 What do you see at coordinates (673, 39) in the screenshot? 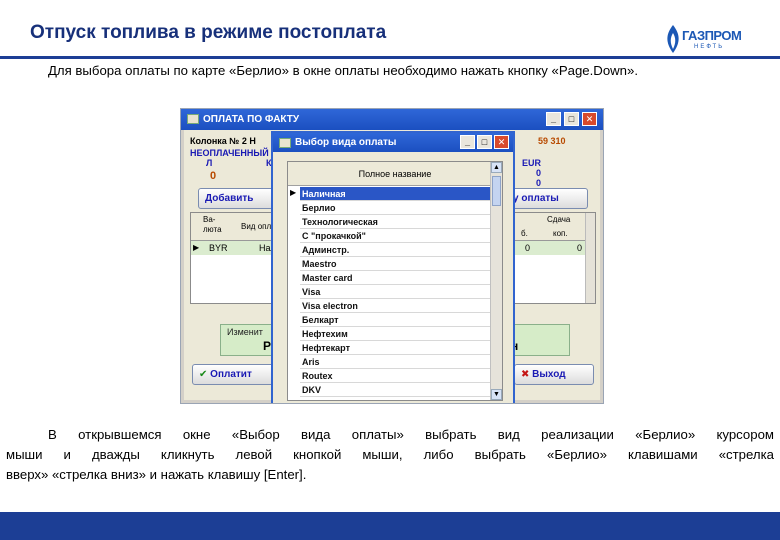
I see `flame-icon` at bounding box center [673, 39].